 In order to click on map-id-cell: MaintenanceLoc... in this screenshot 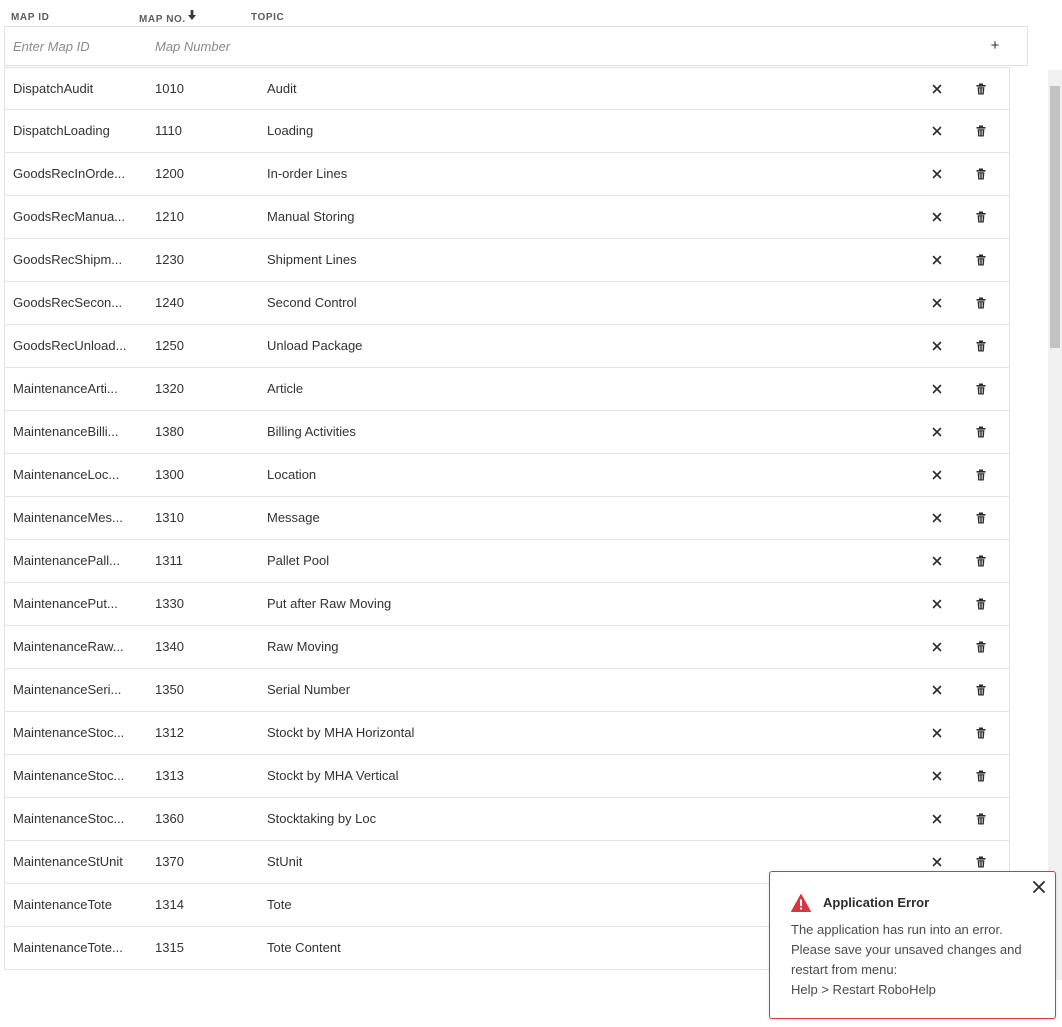, I will do `click(66, 474)`.